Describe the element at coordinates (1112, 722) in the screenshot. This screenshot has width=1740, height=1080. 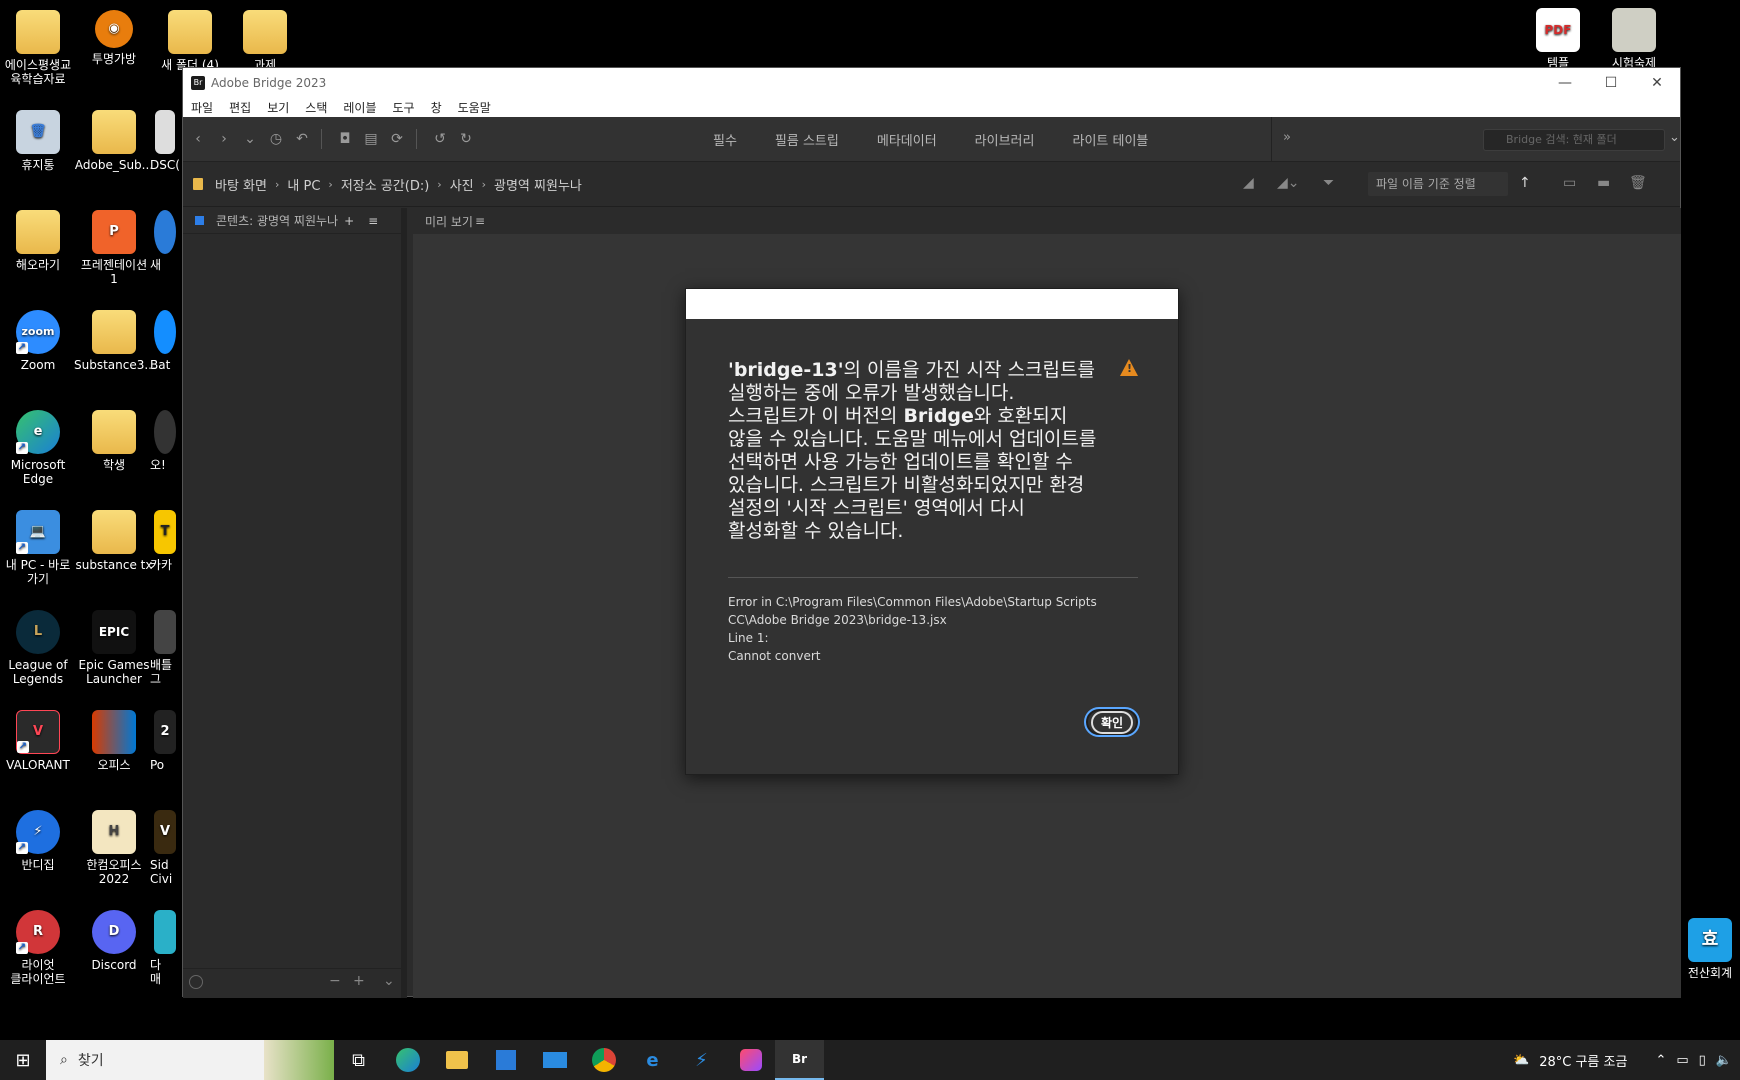
I see `ok-button: 확인` at that location.